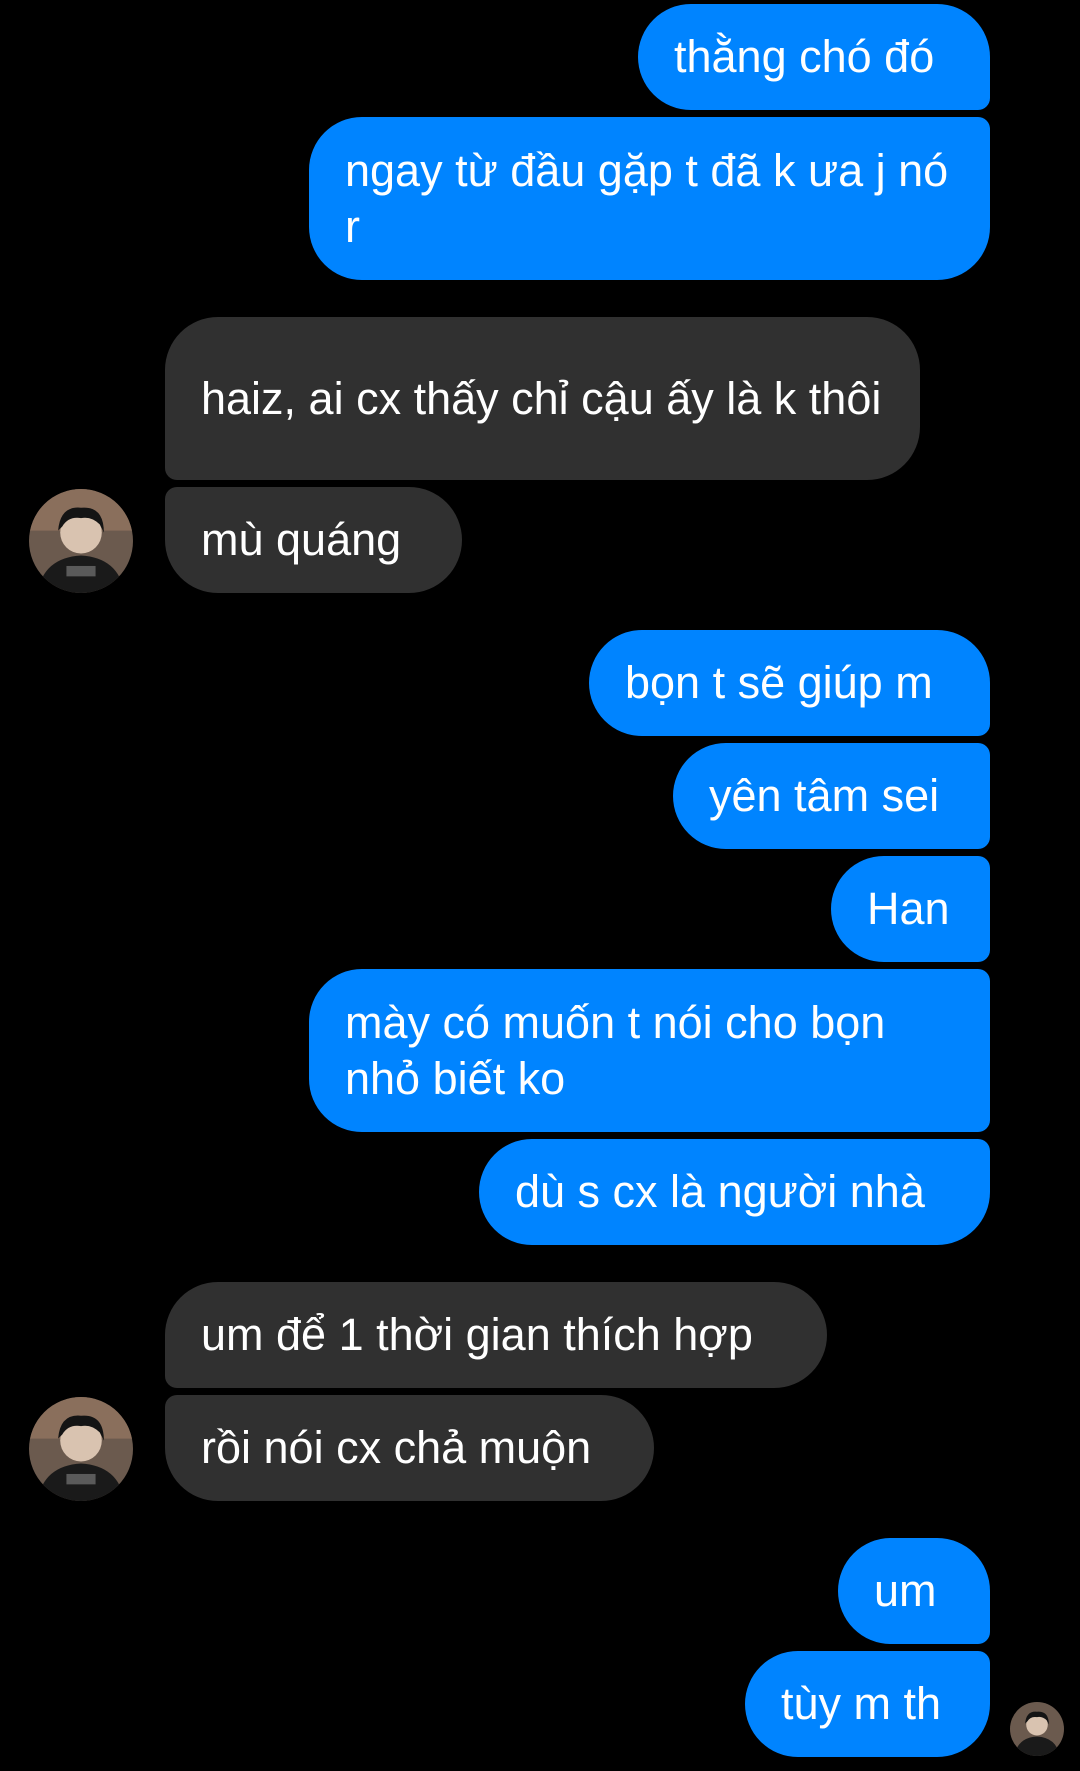  I want to click on message-bubble-outgoing: ngay từ đầu gặp t đã k ưa j nó r, so click(649, 198).